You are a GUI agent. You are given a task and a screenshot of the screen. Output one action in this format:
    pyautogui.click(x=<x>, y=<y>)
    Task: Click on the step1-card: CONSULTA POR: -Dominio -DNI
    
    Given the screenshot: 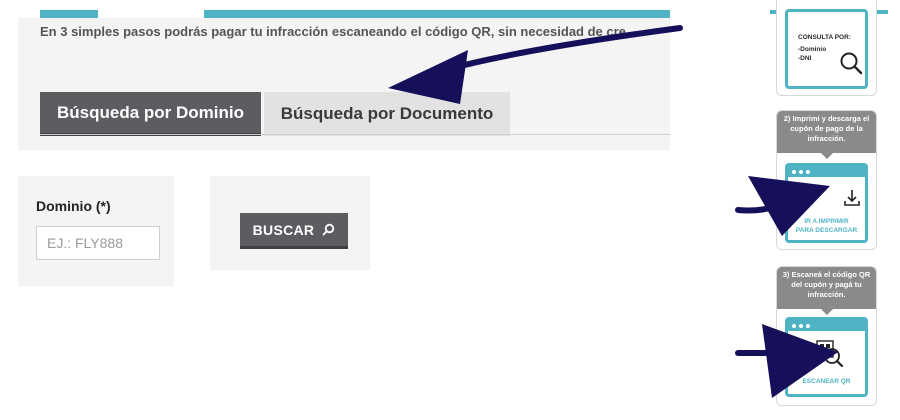 What is the action you would take?
    pyautogui.click(x=826, y=48)
    